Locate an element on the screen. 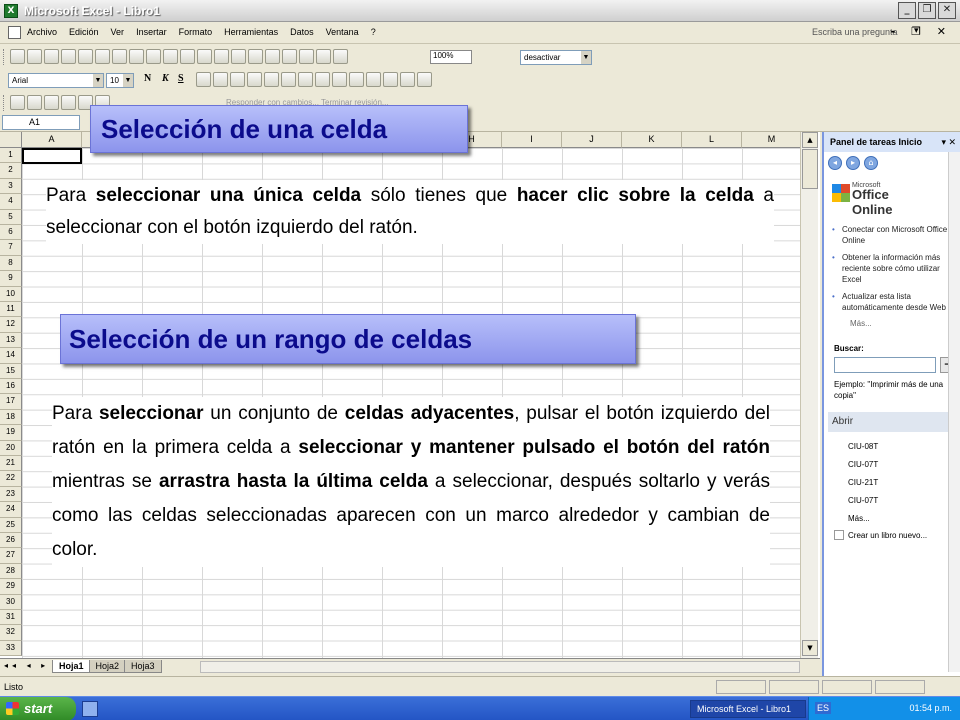 This screenshot has width=960, height=720. home-icon: ⌂ is located at coordinates (871, 163).